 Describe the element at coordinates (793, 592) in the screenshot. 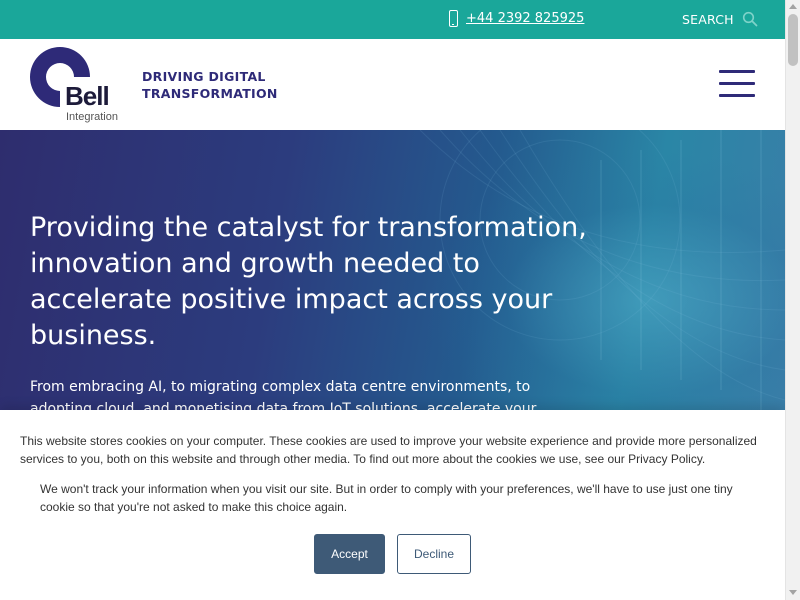

I see `scroll-down-arrow-icon` at that location.